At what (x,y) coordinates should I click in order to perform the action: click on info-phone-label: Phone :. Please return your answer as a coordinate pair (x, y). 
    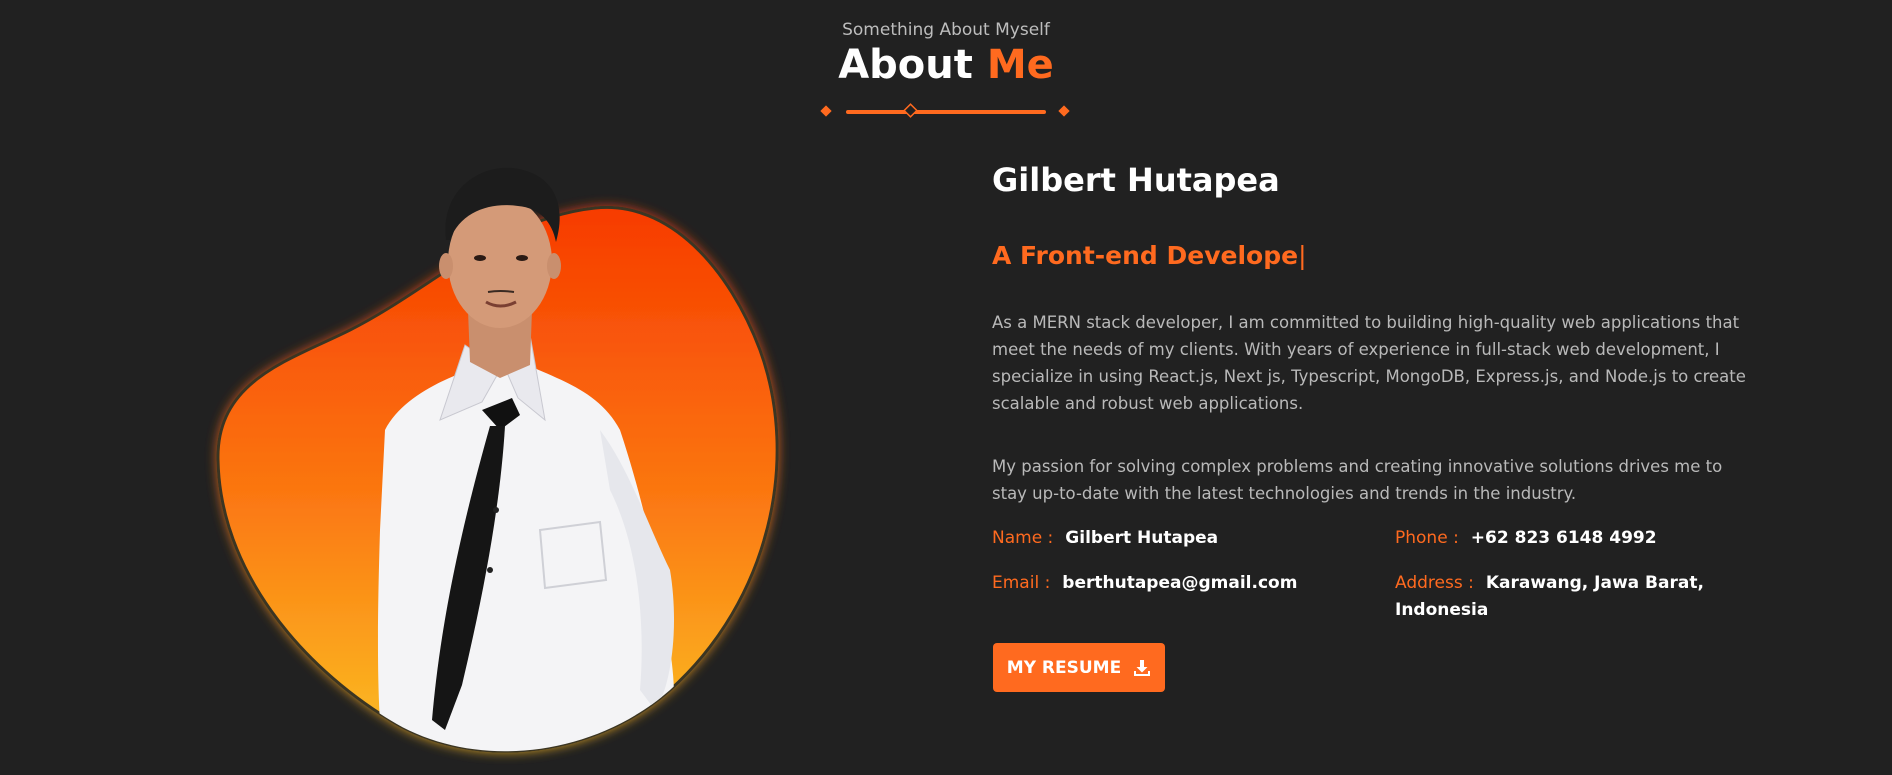
    Looking at the image, I should click on (1427, 538).